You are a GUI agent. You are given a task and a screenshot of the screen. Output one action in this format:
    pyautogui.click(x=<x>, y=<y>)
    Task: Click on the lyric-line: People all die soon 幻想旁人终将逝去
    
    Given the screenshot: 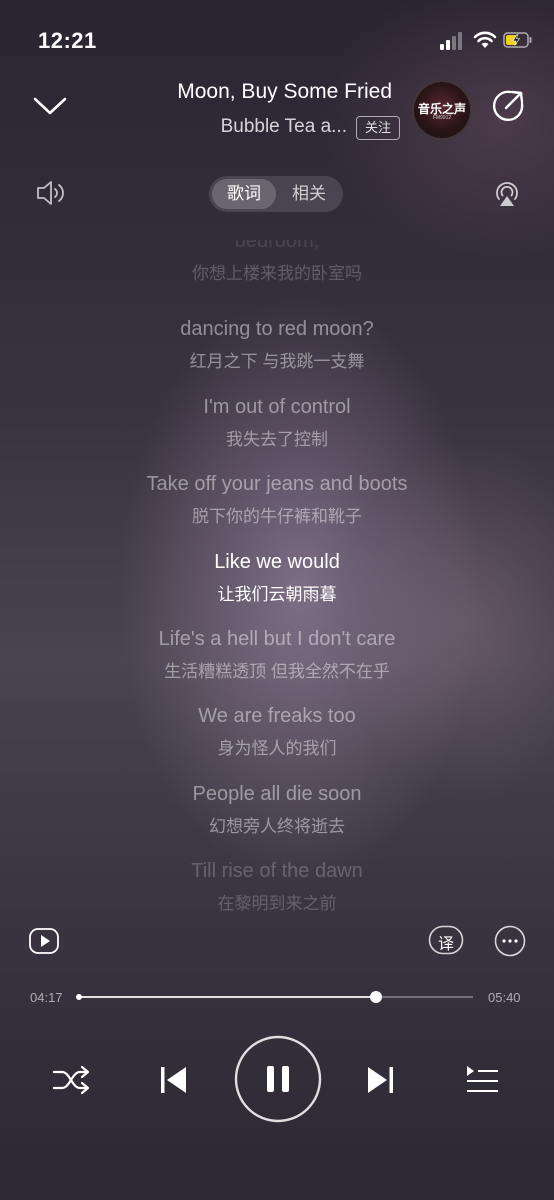 What is the action you would take?
    pyautogui.click(x=277, y=810)
    